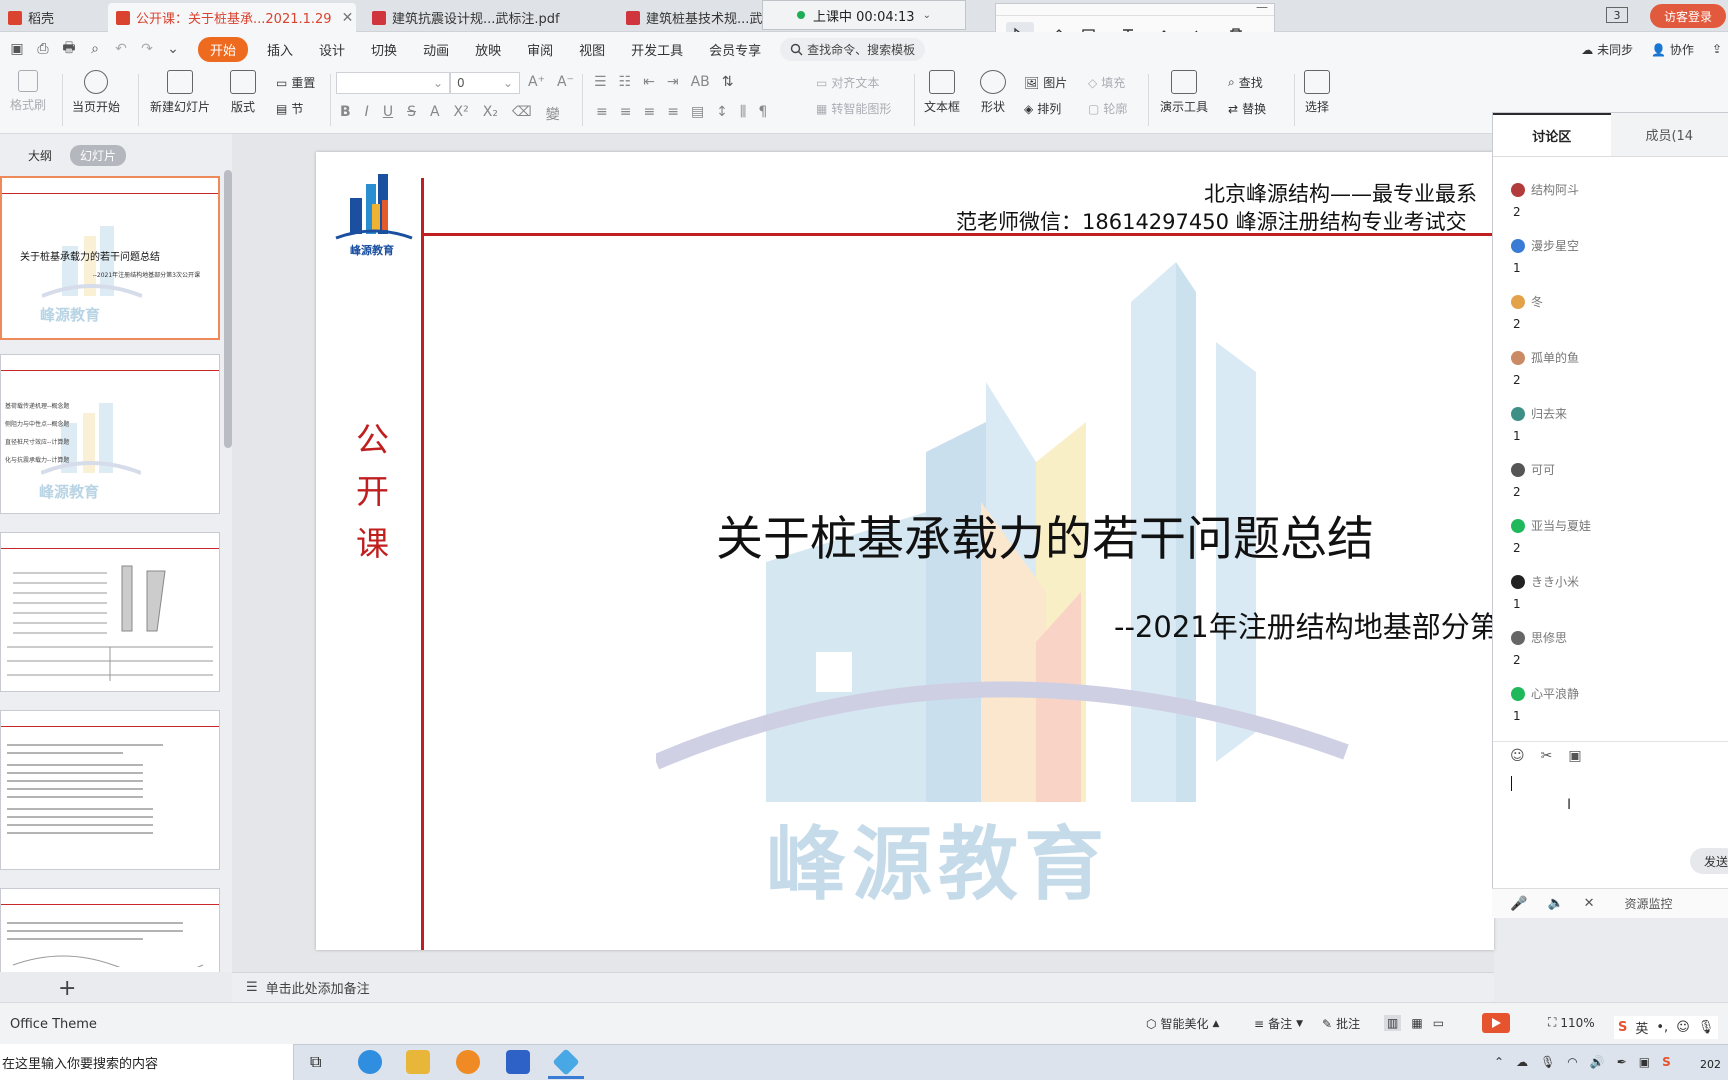 This screenshot has height=1080, width=1728. What do you see at coordinates (98, 155) in the screenshot?
I see `tab-slides: 幻灯片` at bounding box center [98, 155].